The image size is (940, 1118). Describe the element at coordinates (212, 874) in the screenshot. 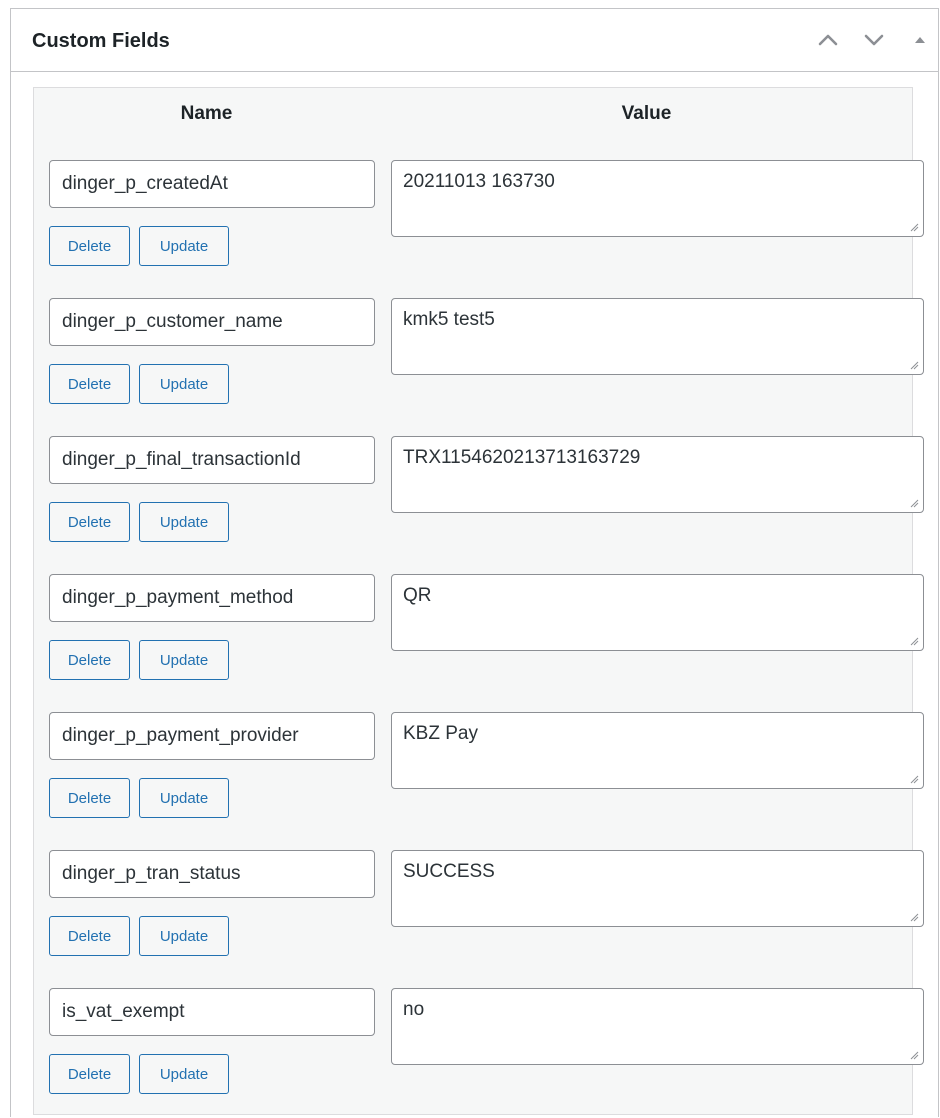

I see `field-name-input: dinger_p_tran_status` at that location.